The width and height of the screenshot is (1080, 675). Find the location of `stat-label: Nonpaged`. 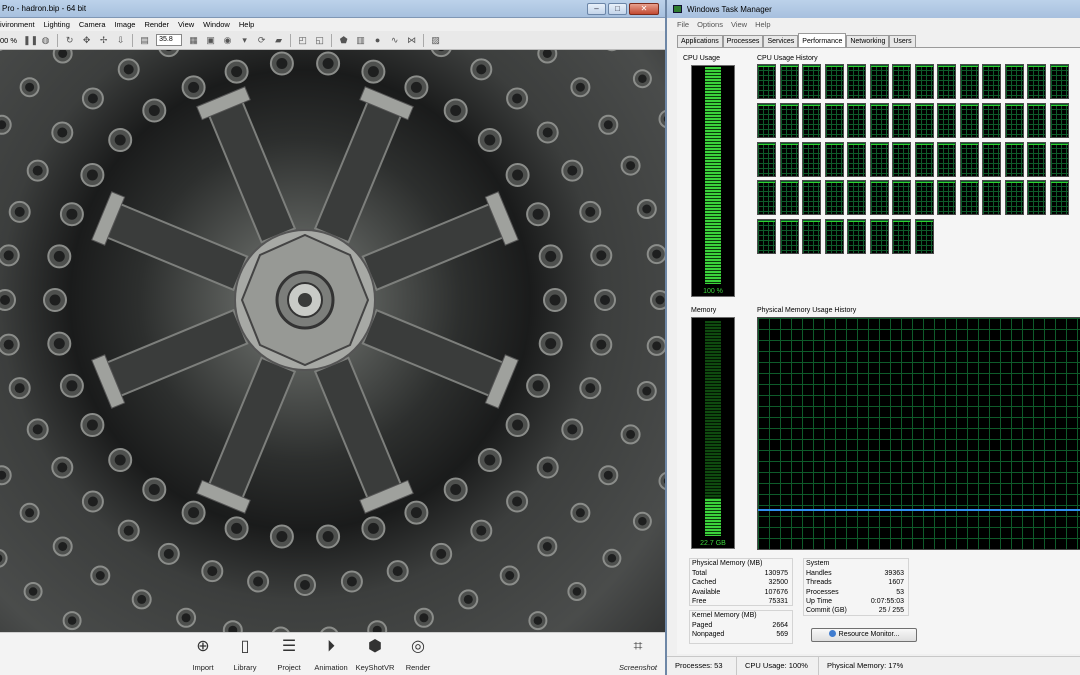

stat-label: Nonpaged is located at coordinates (708, 635).